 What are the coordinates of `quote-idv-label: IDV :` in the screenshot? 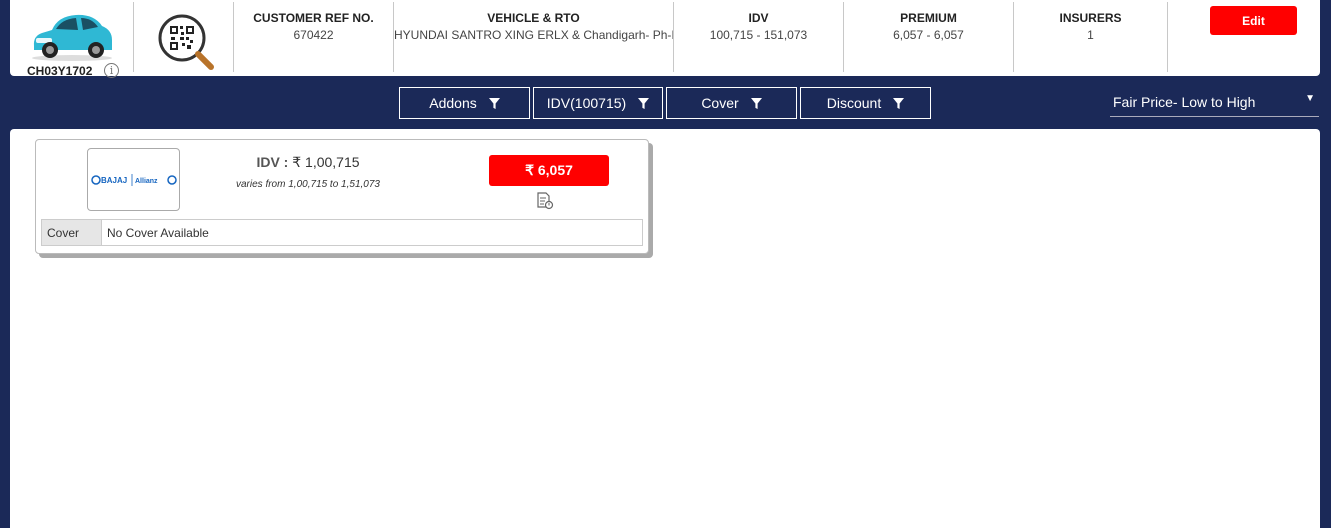 It's located at (272, 162).